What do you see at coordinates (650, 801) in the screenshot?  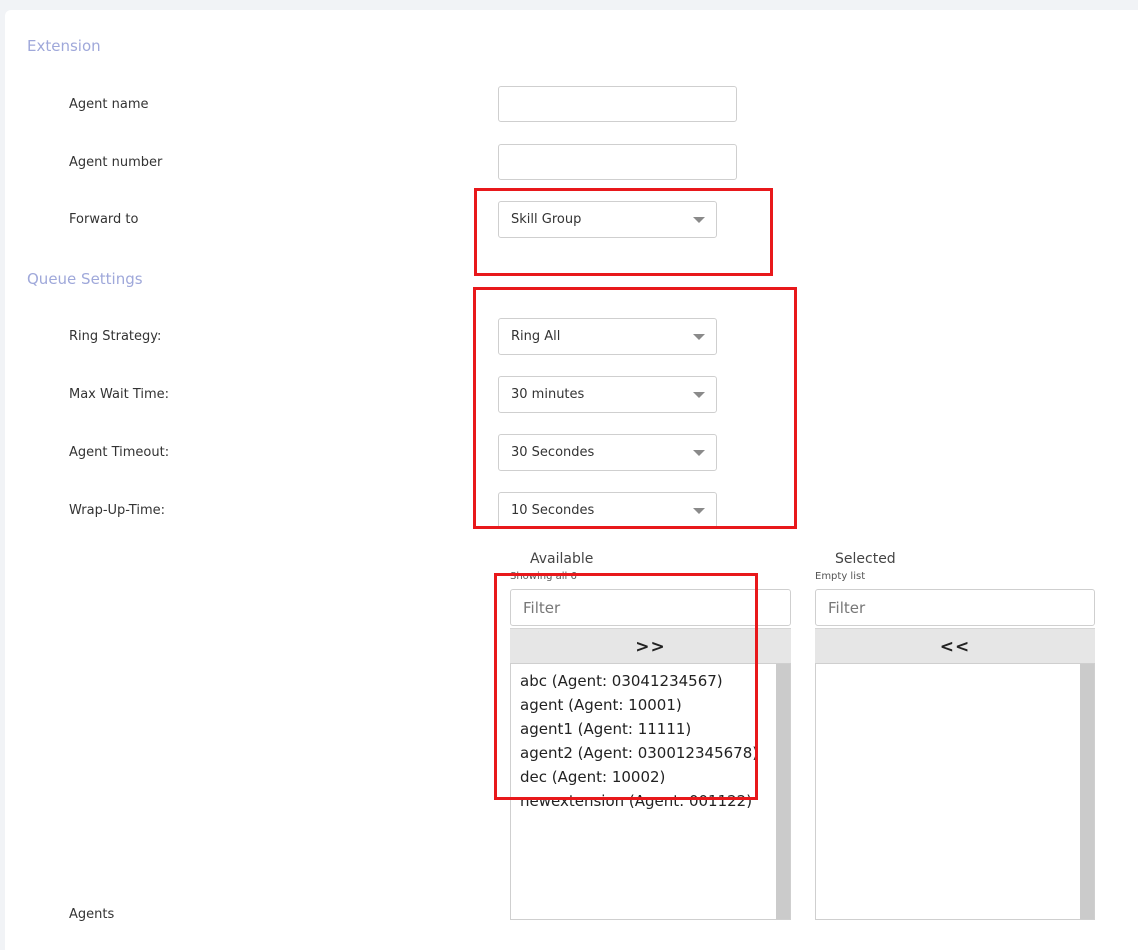 I see `list-item: newextension (Agent: 001122)` at bounding box center [650, 801].